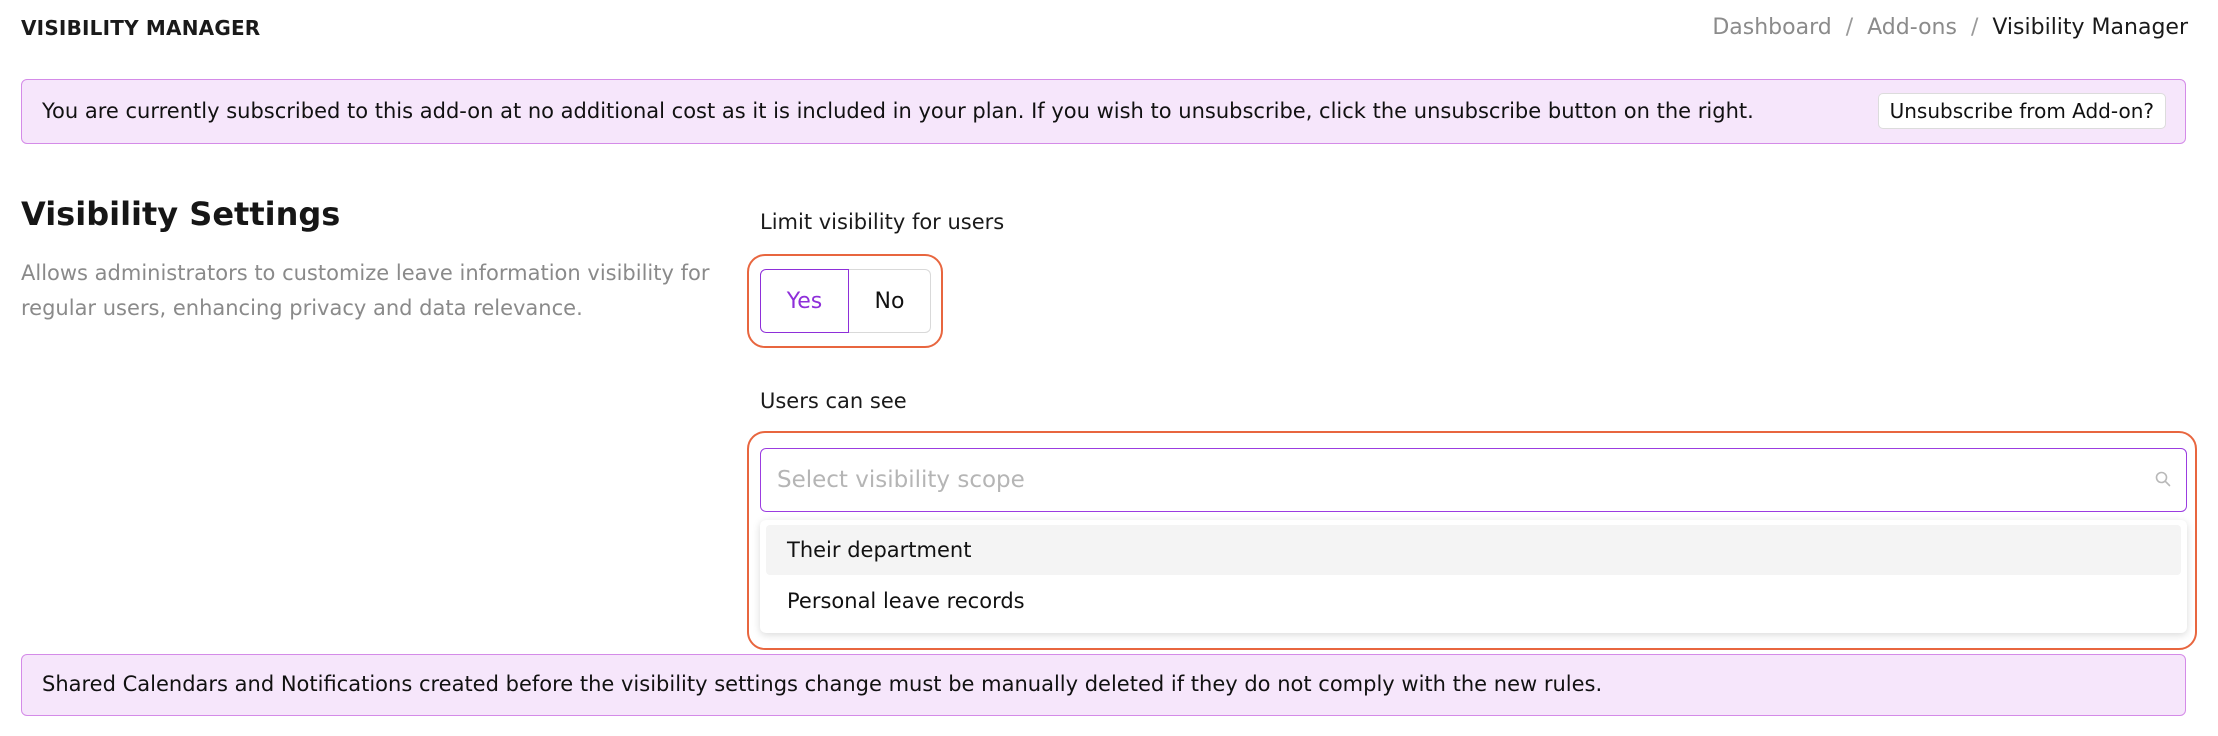  I want to click on toggle-no-button: No, so click(890, 301).